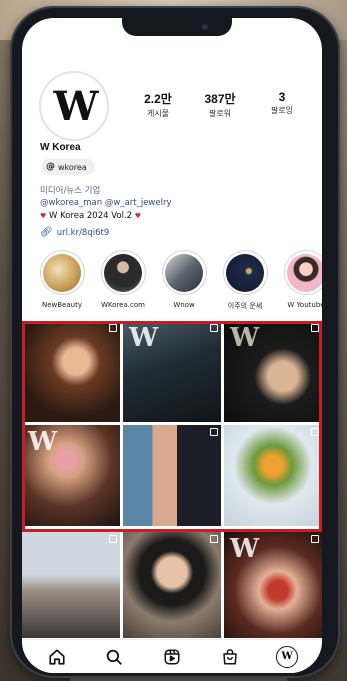 This screenshot has height=681, width=347. I want to click on profile-avatar: W, so click(74, 106).